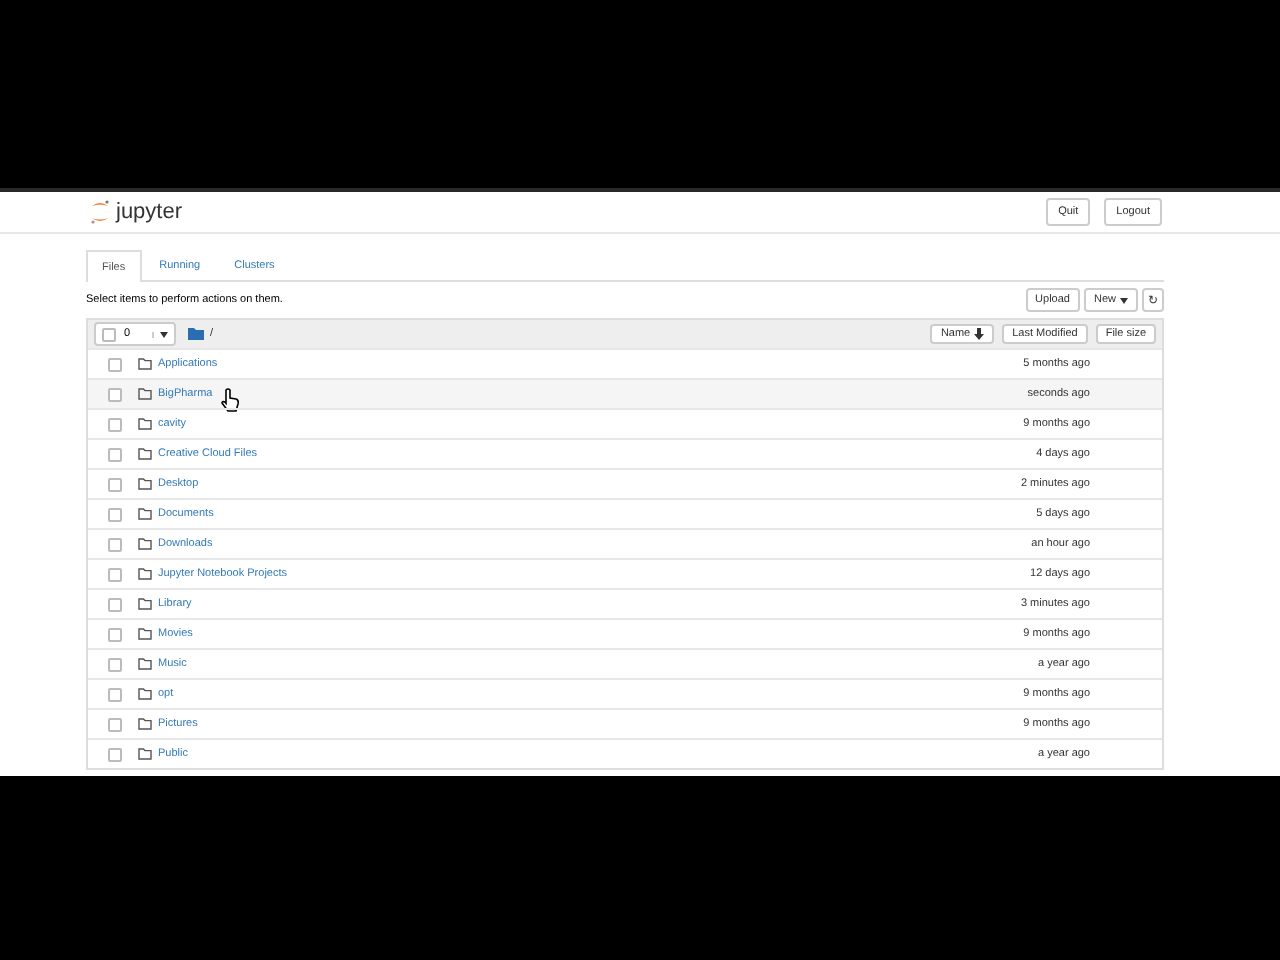  Describe the element at coordinates (230, 400) in the screenshot. I see `hand-cursor-icon` at that location.